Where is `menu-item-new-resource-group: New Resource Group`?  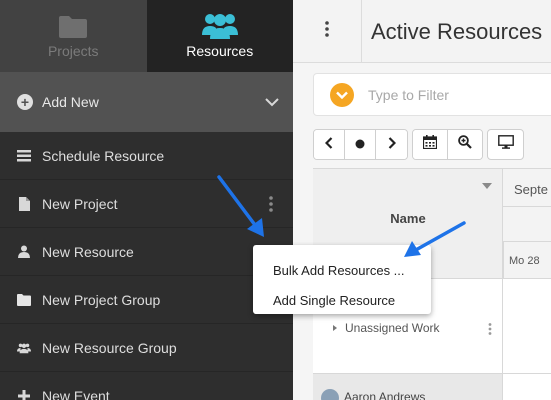
menu-item-new-resource-group: New Resource Group is located at coordinates (146, 348).